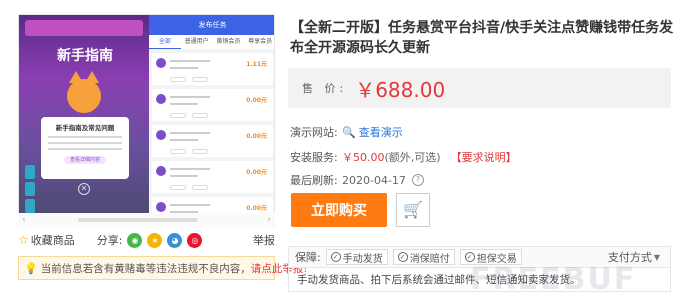  Describe the element at coordinates (31, 268) in the screenshot. I see `lightbulb-icon: 💡` at that location.